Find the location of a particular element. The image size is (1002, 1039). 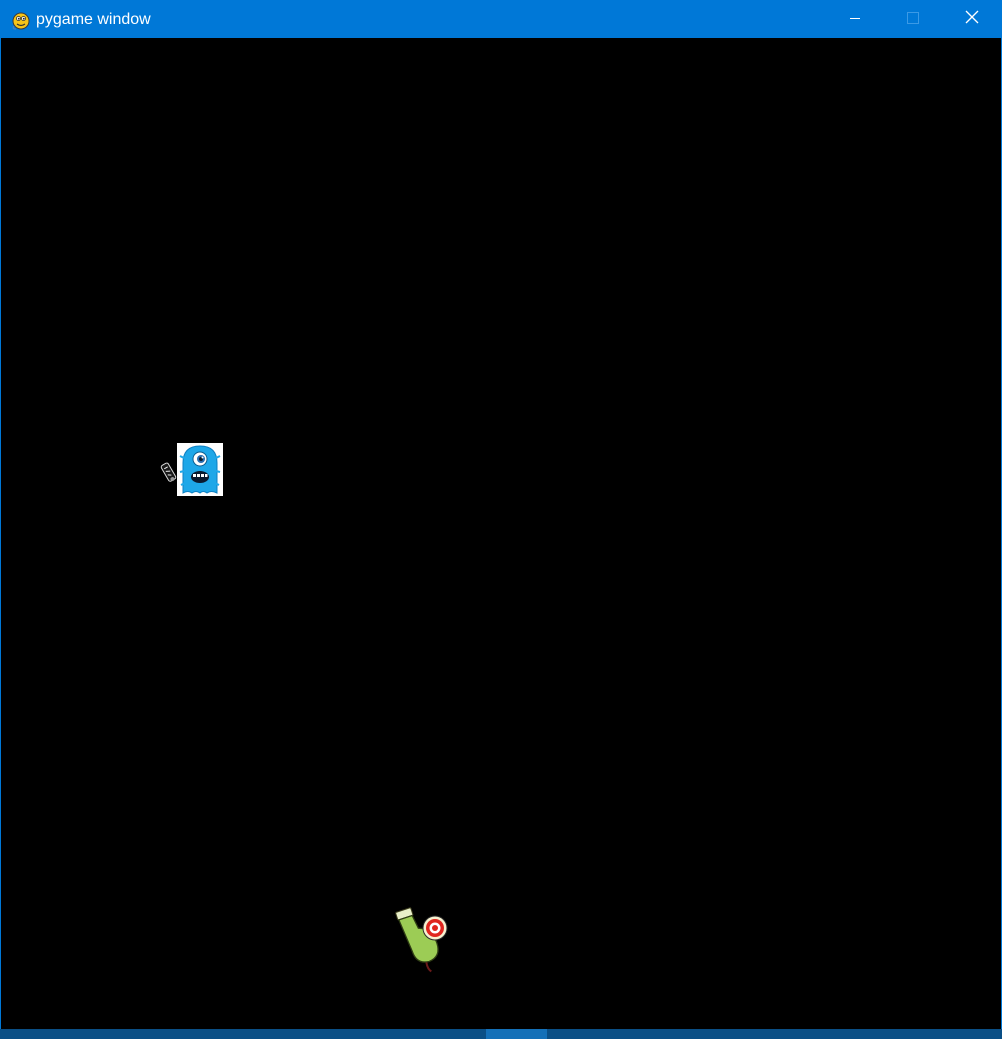

green-cannon-with-red-target-icon is located at coordinates (424, 944).